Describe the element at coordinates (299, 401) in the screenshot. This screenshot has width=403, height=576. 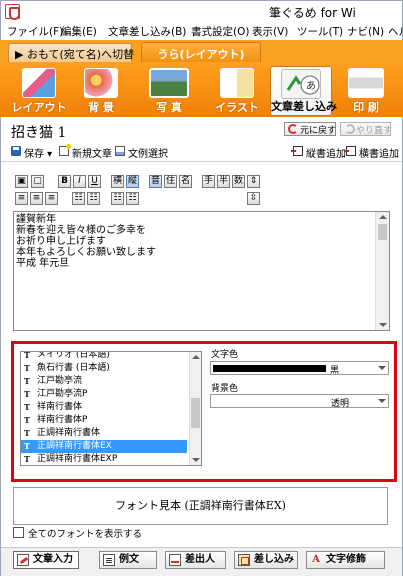
I see `bg-color-dropdown: 透明` at that location.